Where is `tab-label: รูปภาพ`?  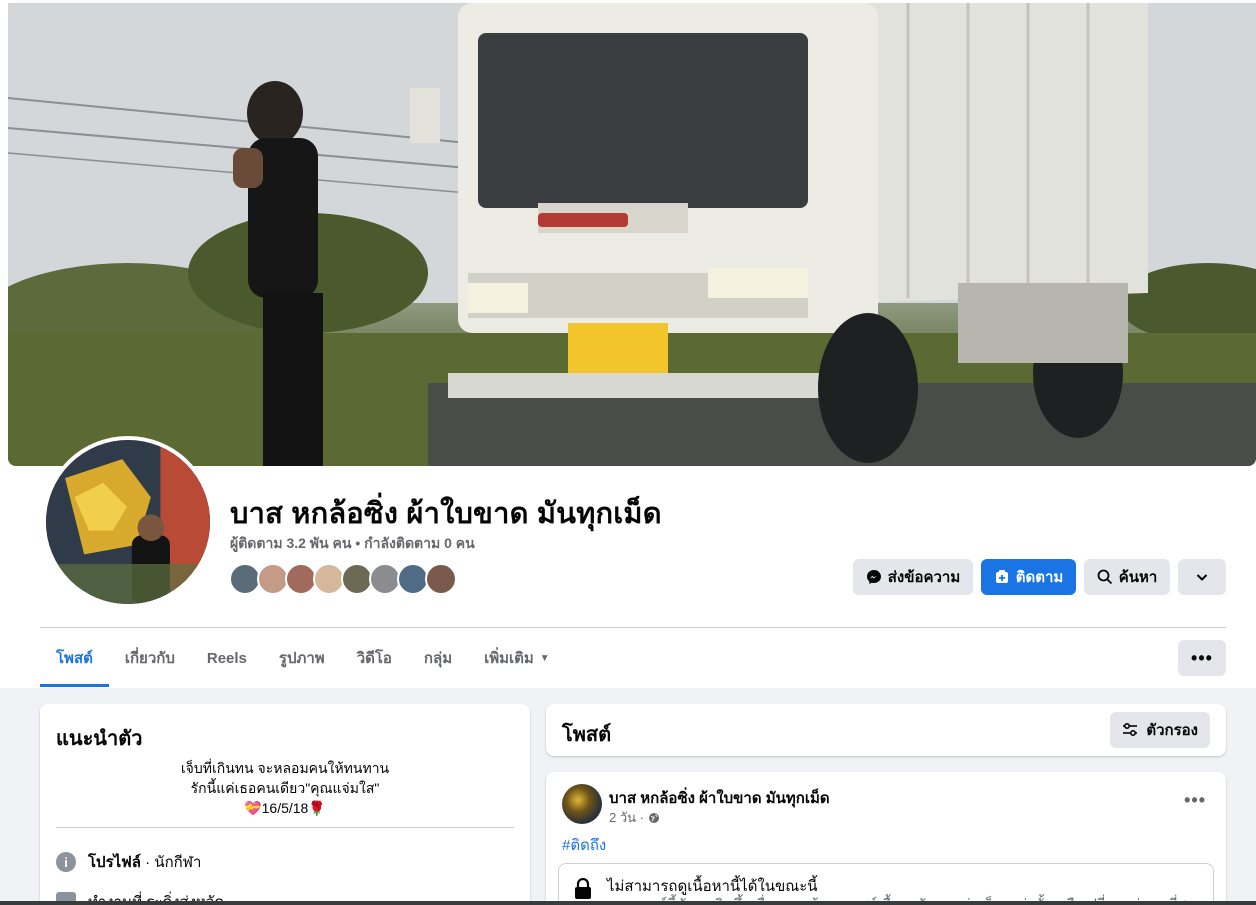 tab-label: รูปภาพ is located at coordinates (301, 658).